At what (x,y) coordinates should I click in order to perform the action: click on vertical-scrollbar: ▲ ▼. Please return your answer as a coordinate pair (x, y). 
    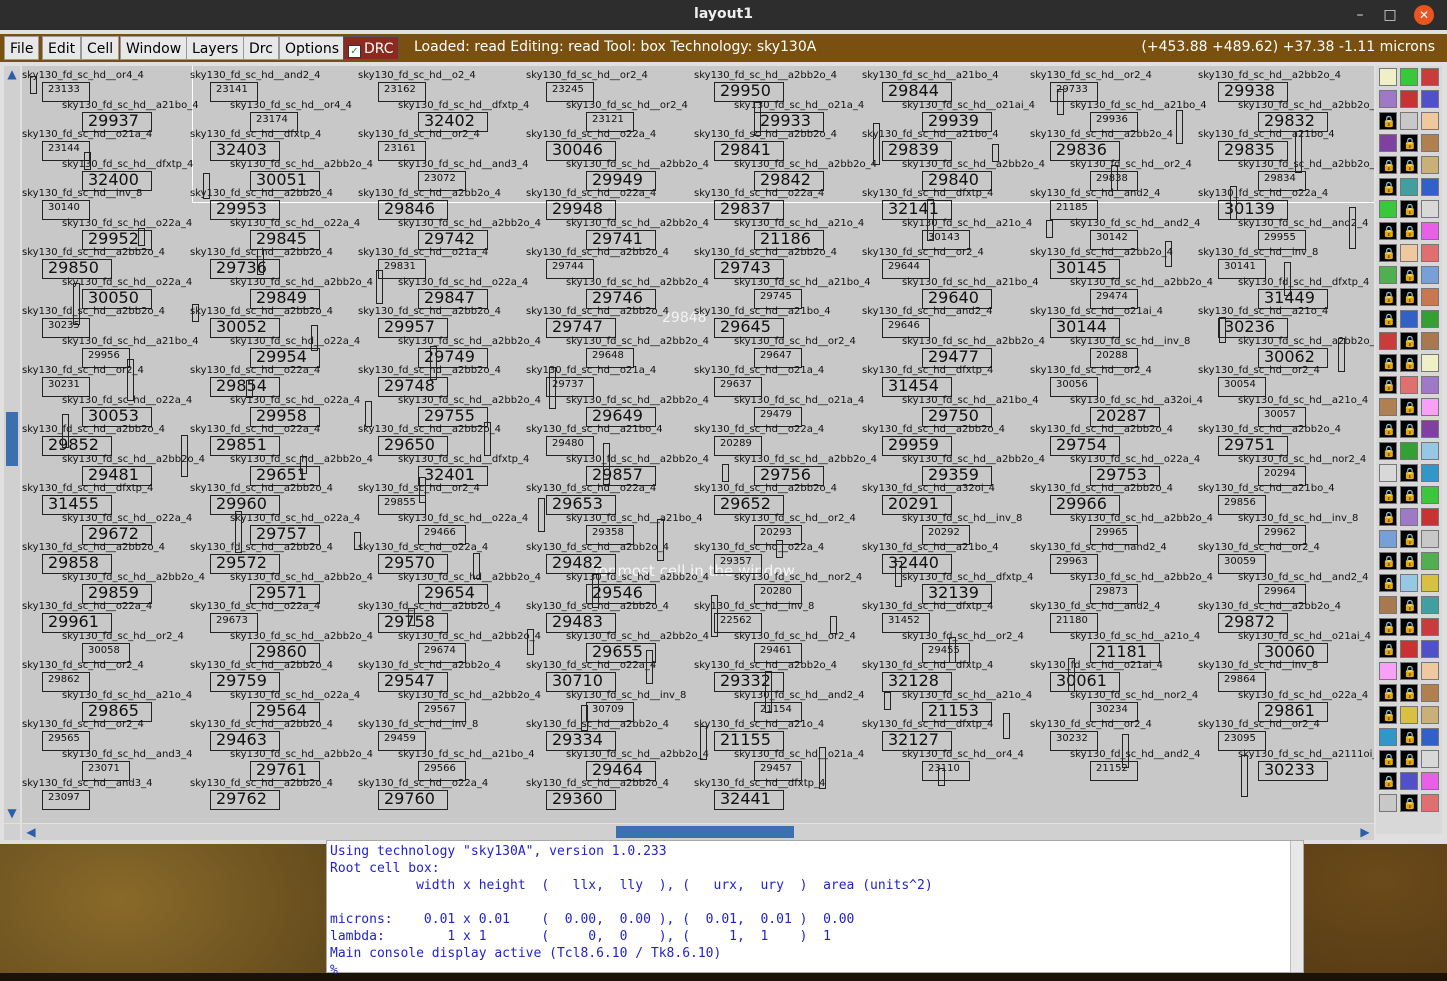
    Looking at the image, I should click on (12, 444).